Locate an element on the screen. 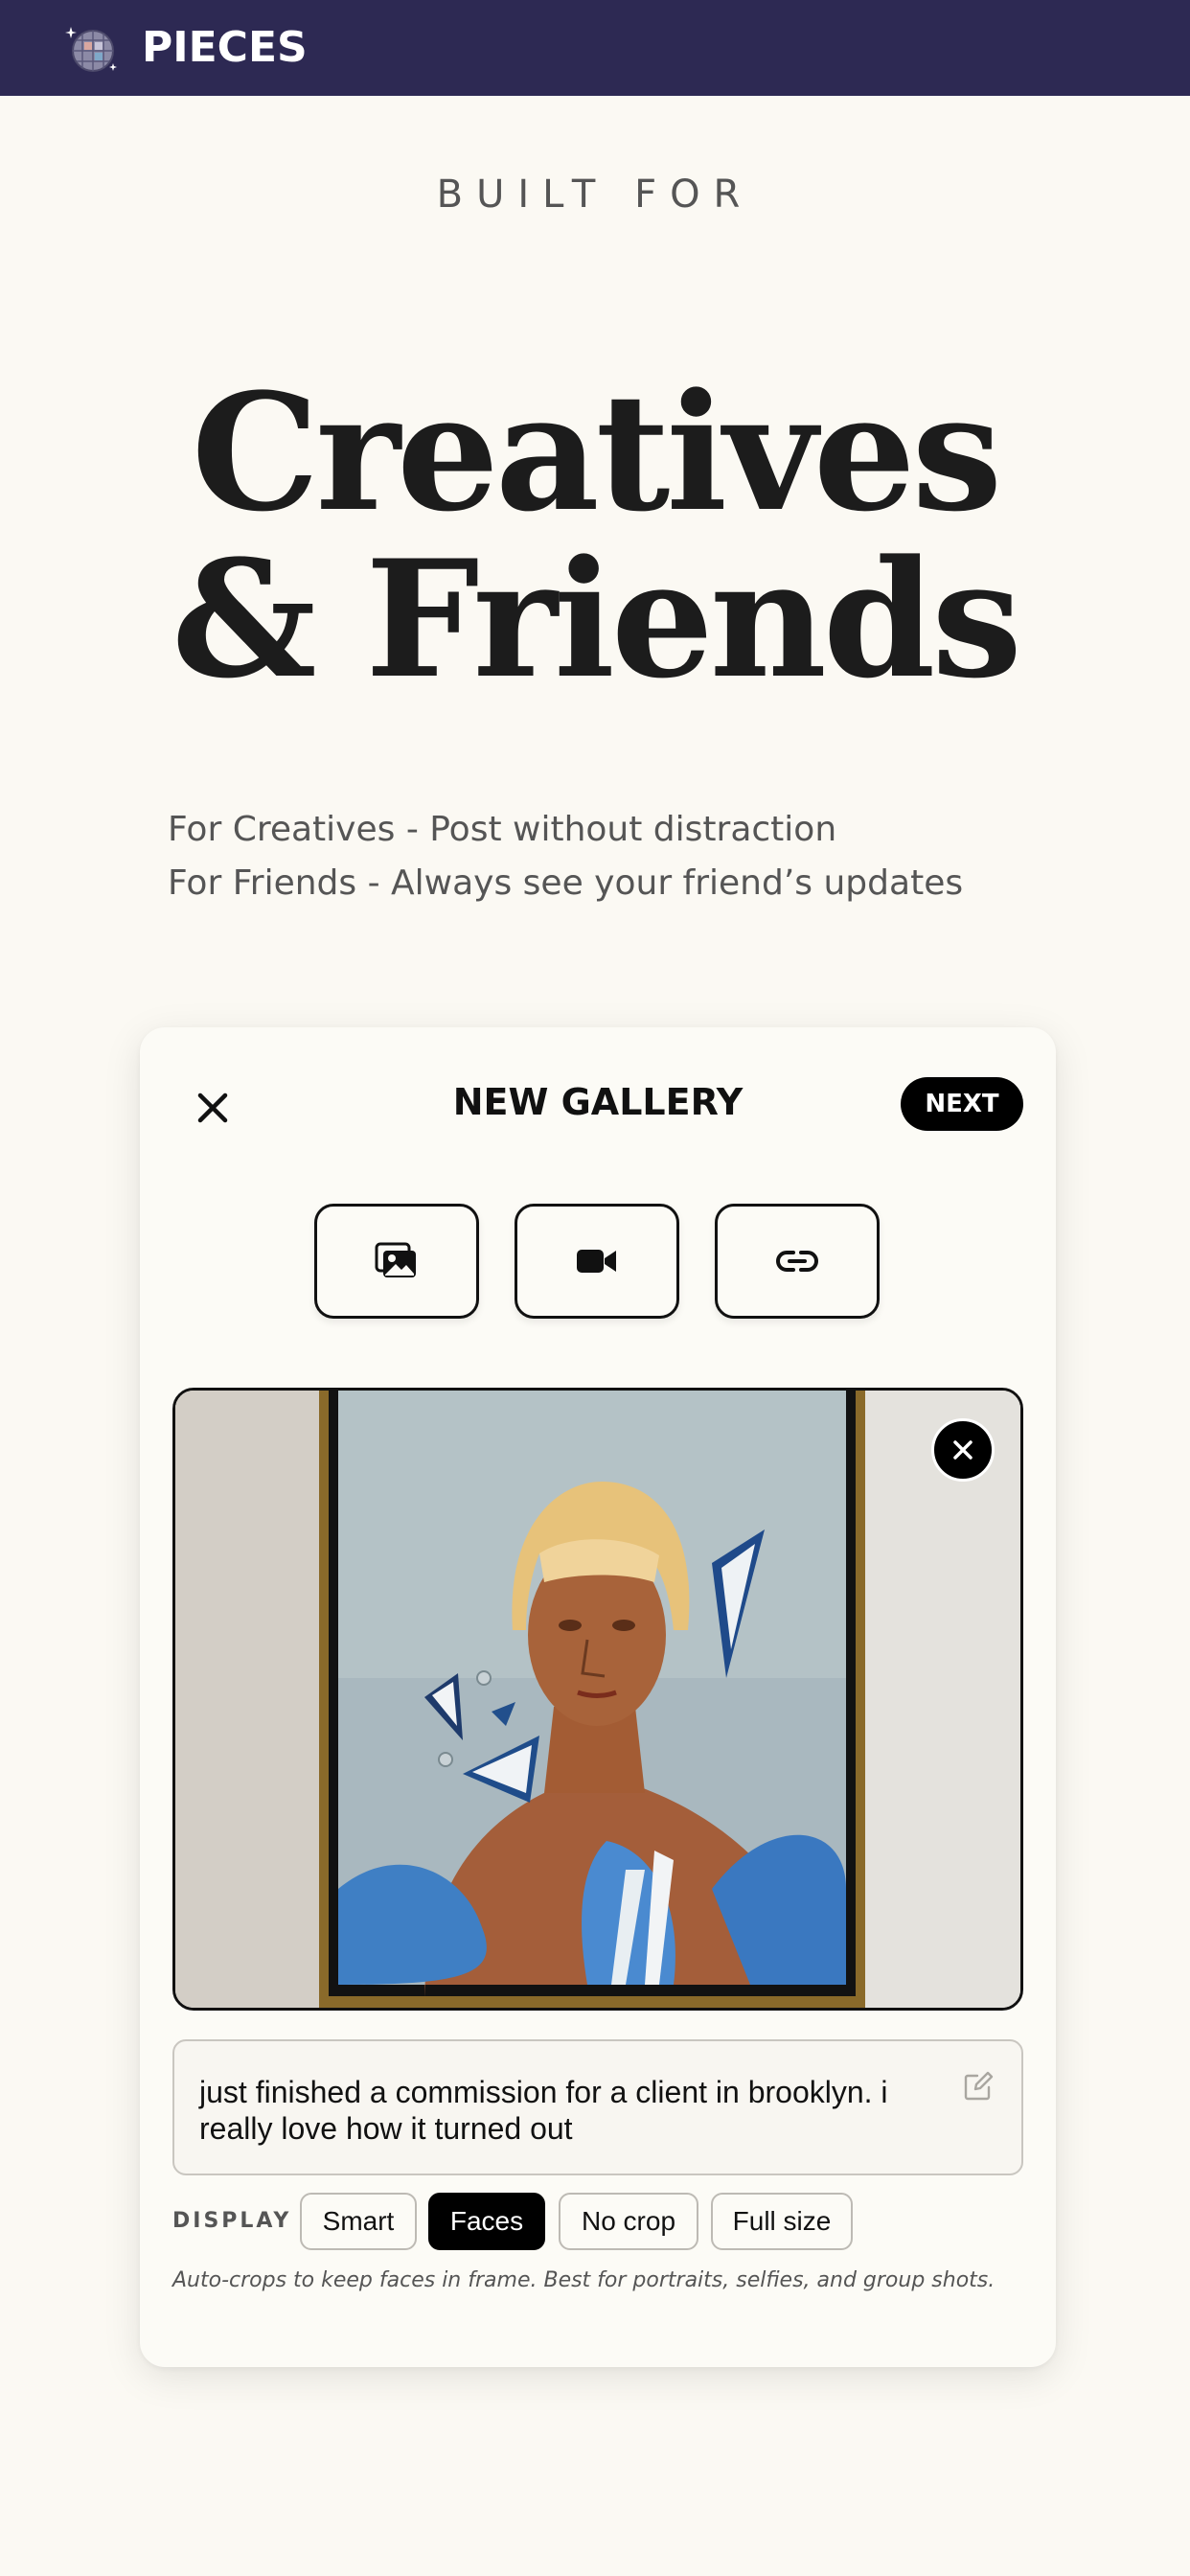  tagline-creatives: For Creatives - Post without distraction is located at coordinates (502, 829).